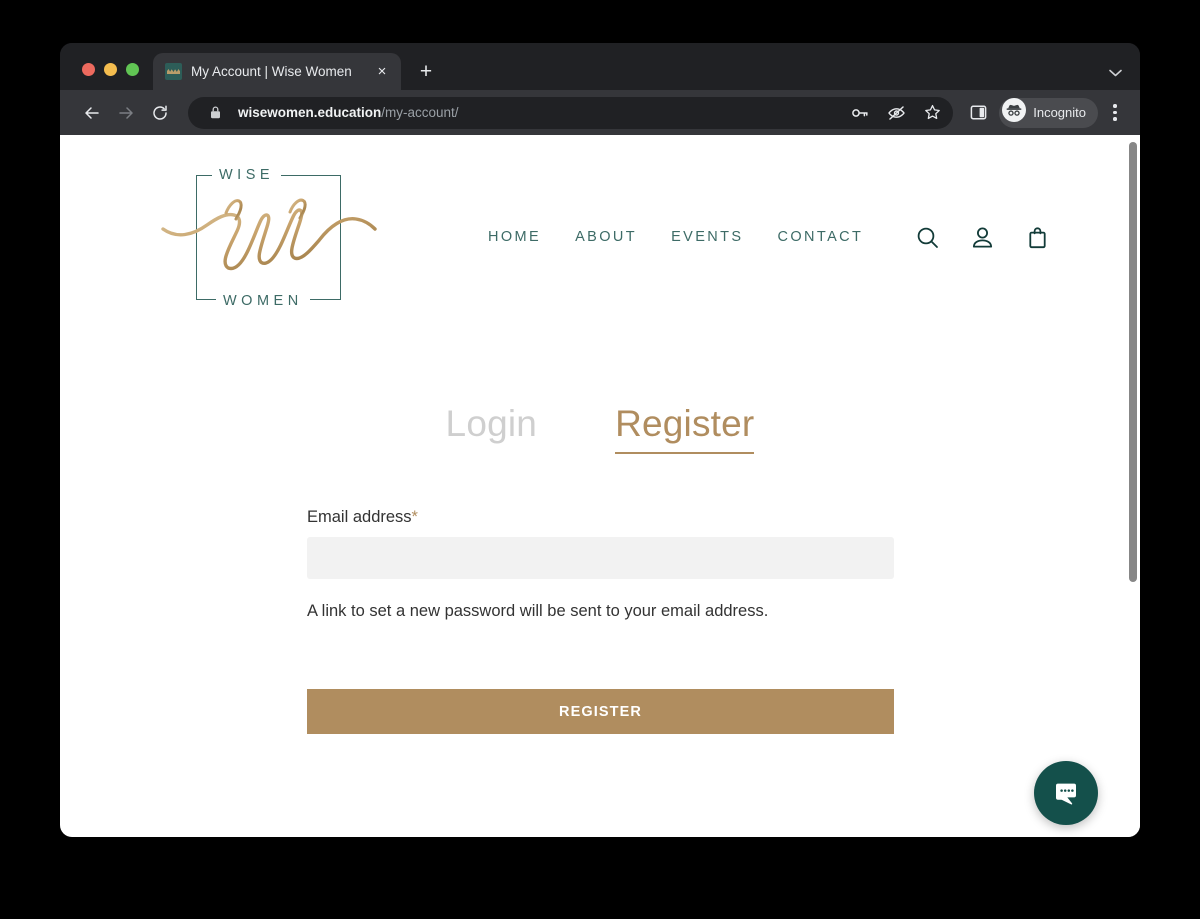 The height and width of the screenshot is (919, 1200). What do you see at coordinates (88, 69) in the screenshot?
I see `close-window-button` at bounding box center [88, 69].